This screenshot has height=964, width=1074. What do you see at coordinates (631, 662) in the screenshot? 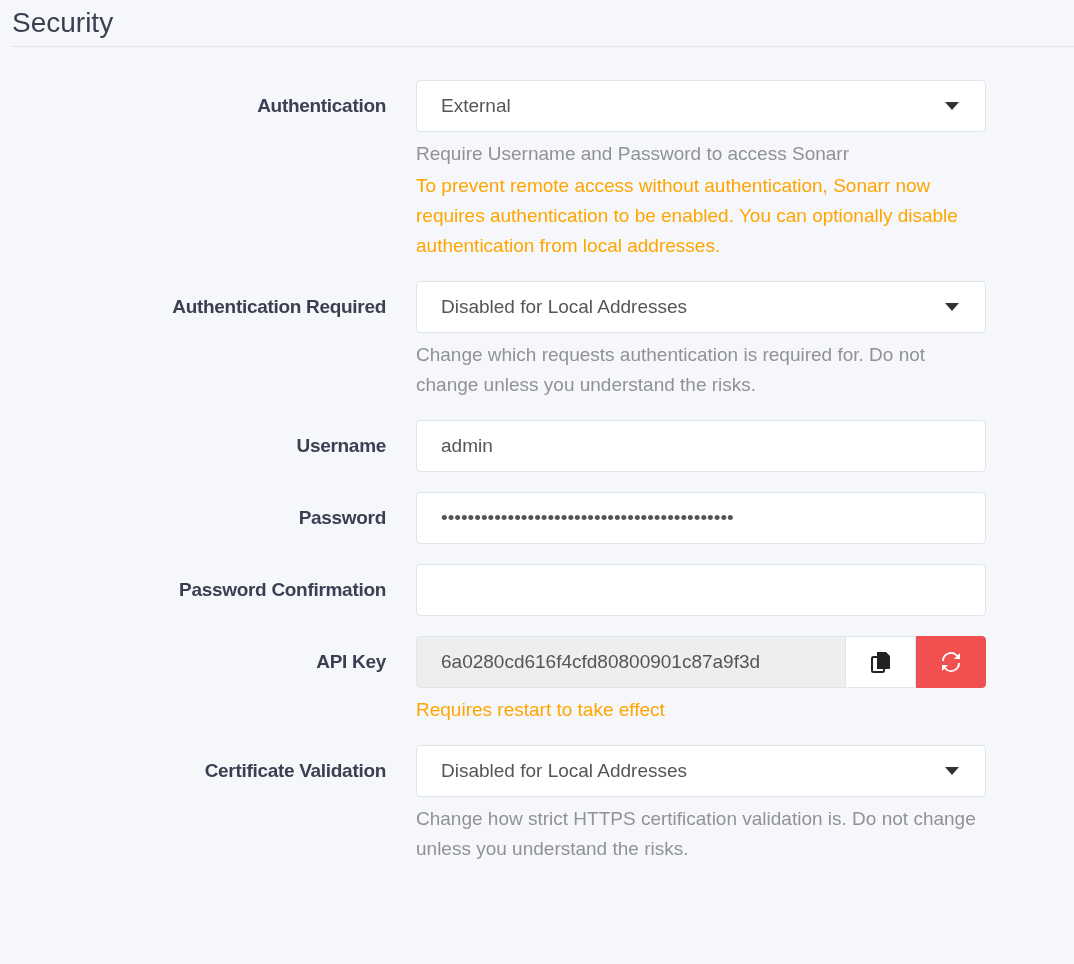
I see `api-key-field: 6a0280cd616f4cfd80800901c87a9f3d` at bounding box center [631, 662].